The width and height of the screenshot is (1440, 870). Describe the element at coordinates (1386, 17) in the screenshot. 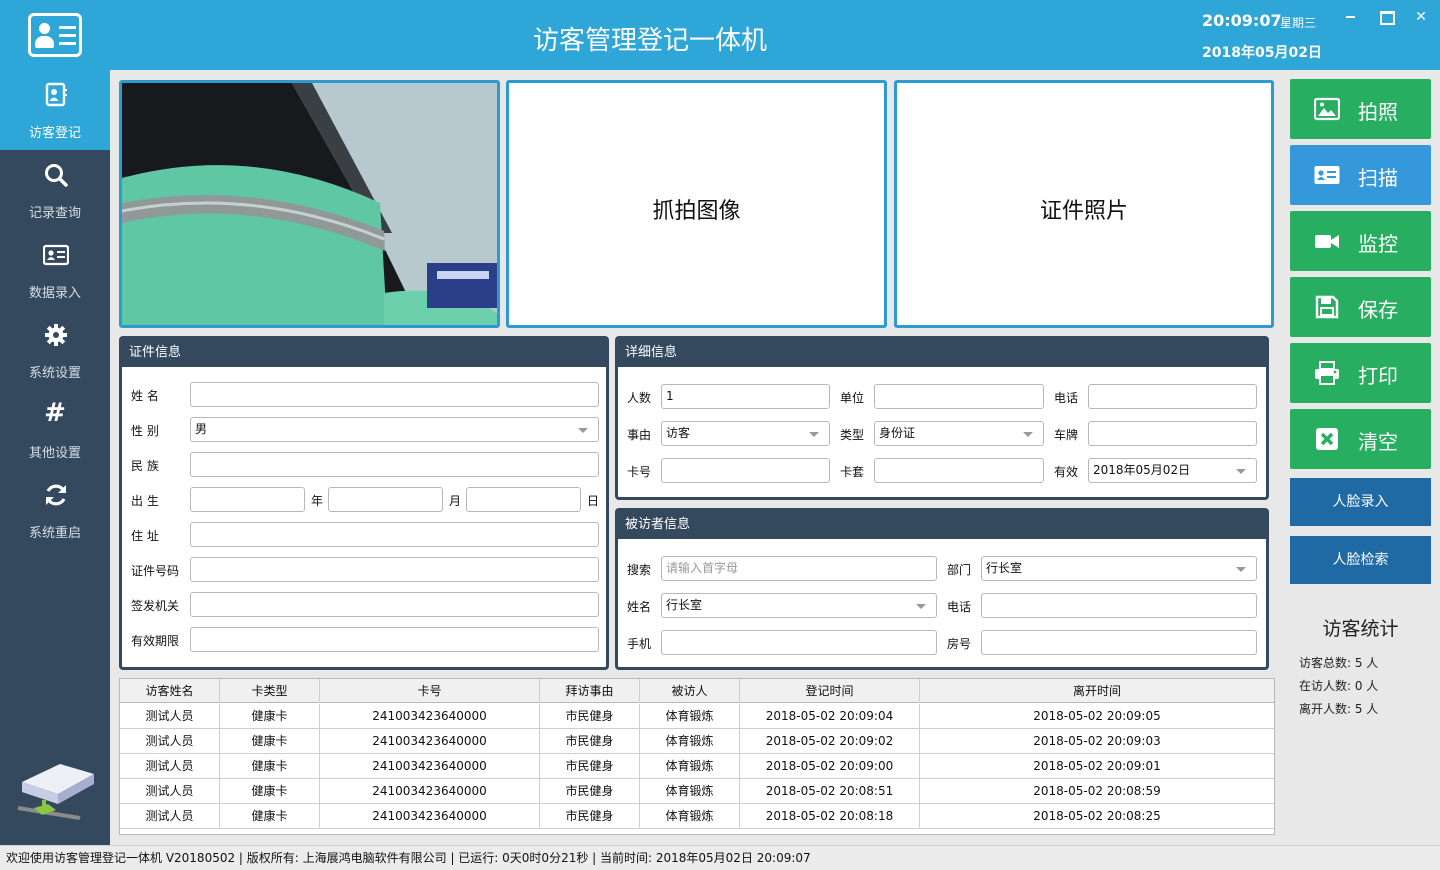

I see `maximize-button` at that location.